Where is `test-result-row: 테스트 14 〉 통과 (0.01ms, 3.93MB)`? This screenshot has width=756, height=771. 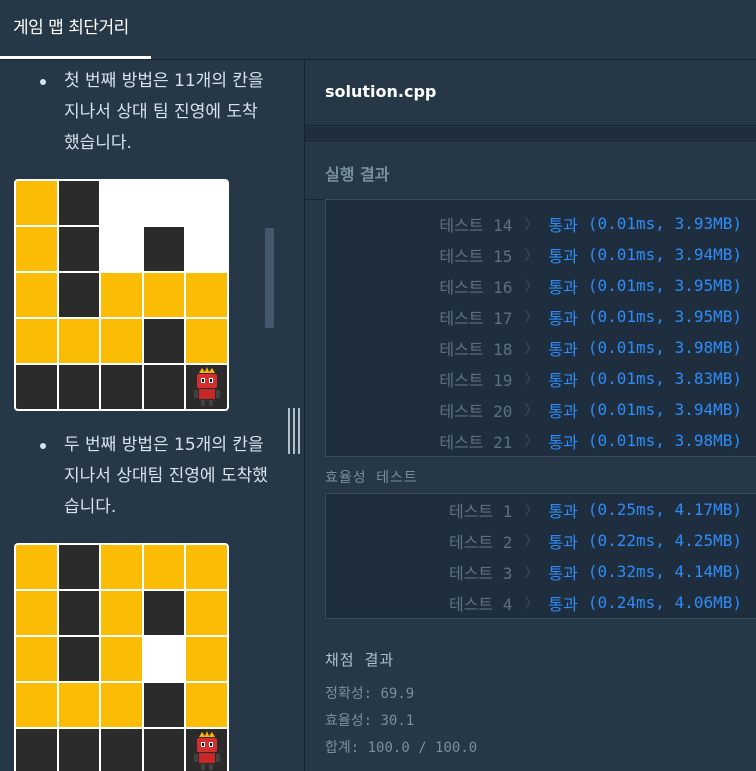
test-result-row: 테스트 14 〉 통과 (0.01ms, 3.93MB) is located at coordinates (590, 223).